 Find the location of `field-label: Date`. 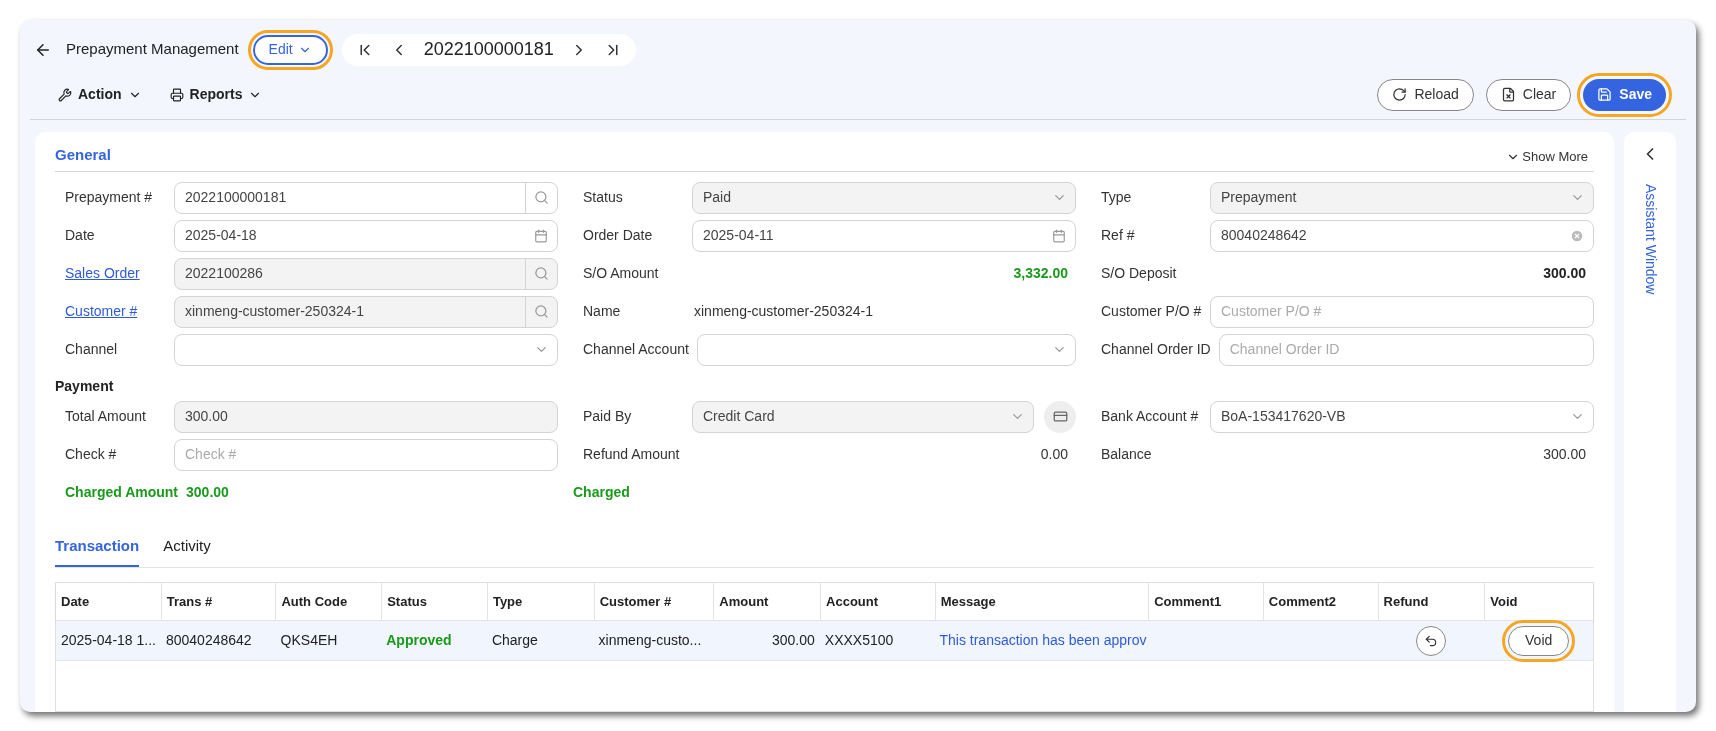

field-label: Date is located at coordinates (80, 235).